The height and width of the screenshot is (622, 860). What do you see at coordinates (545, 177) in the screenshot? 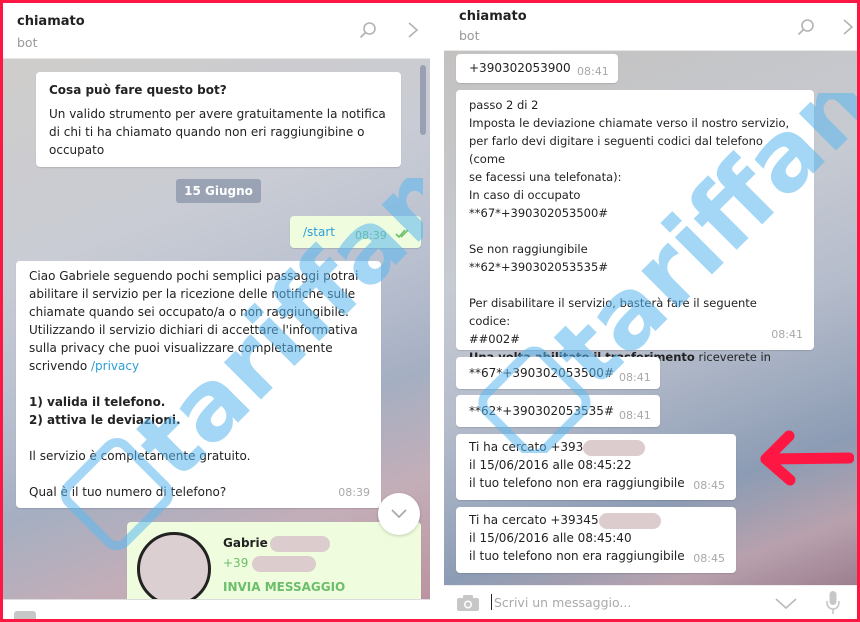
I see `message-line: se facessi una telefonata):` at bounding box center [545, 177].